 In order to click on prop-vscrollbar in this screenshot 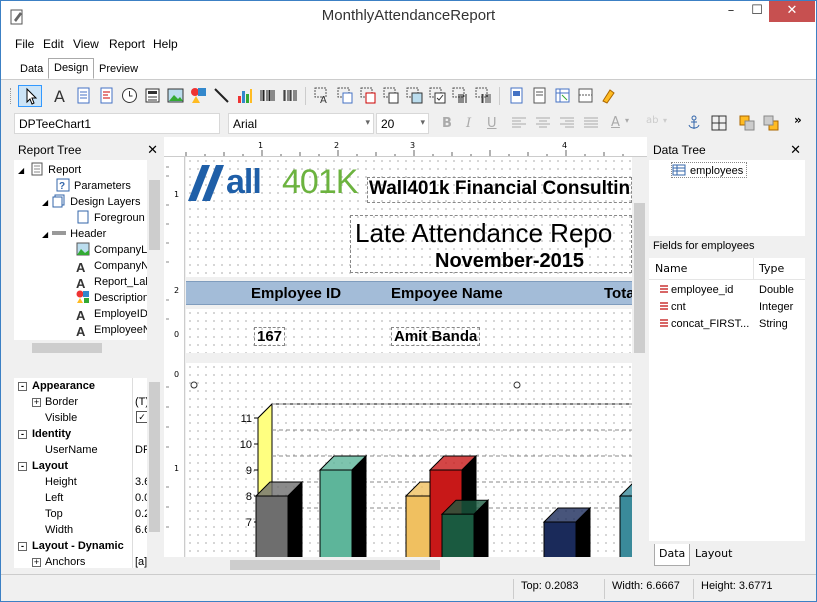, I will do `click(154, 473)`.